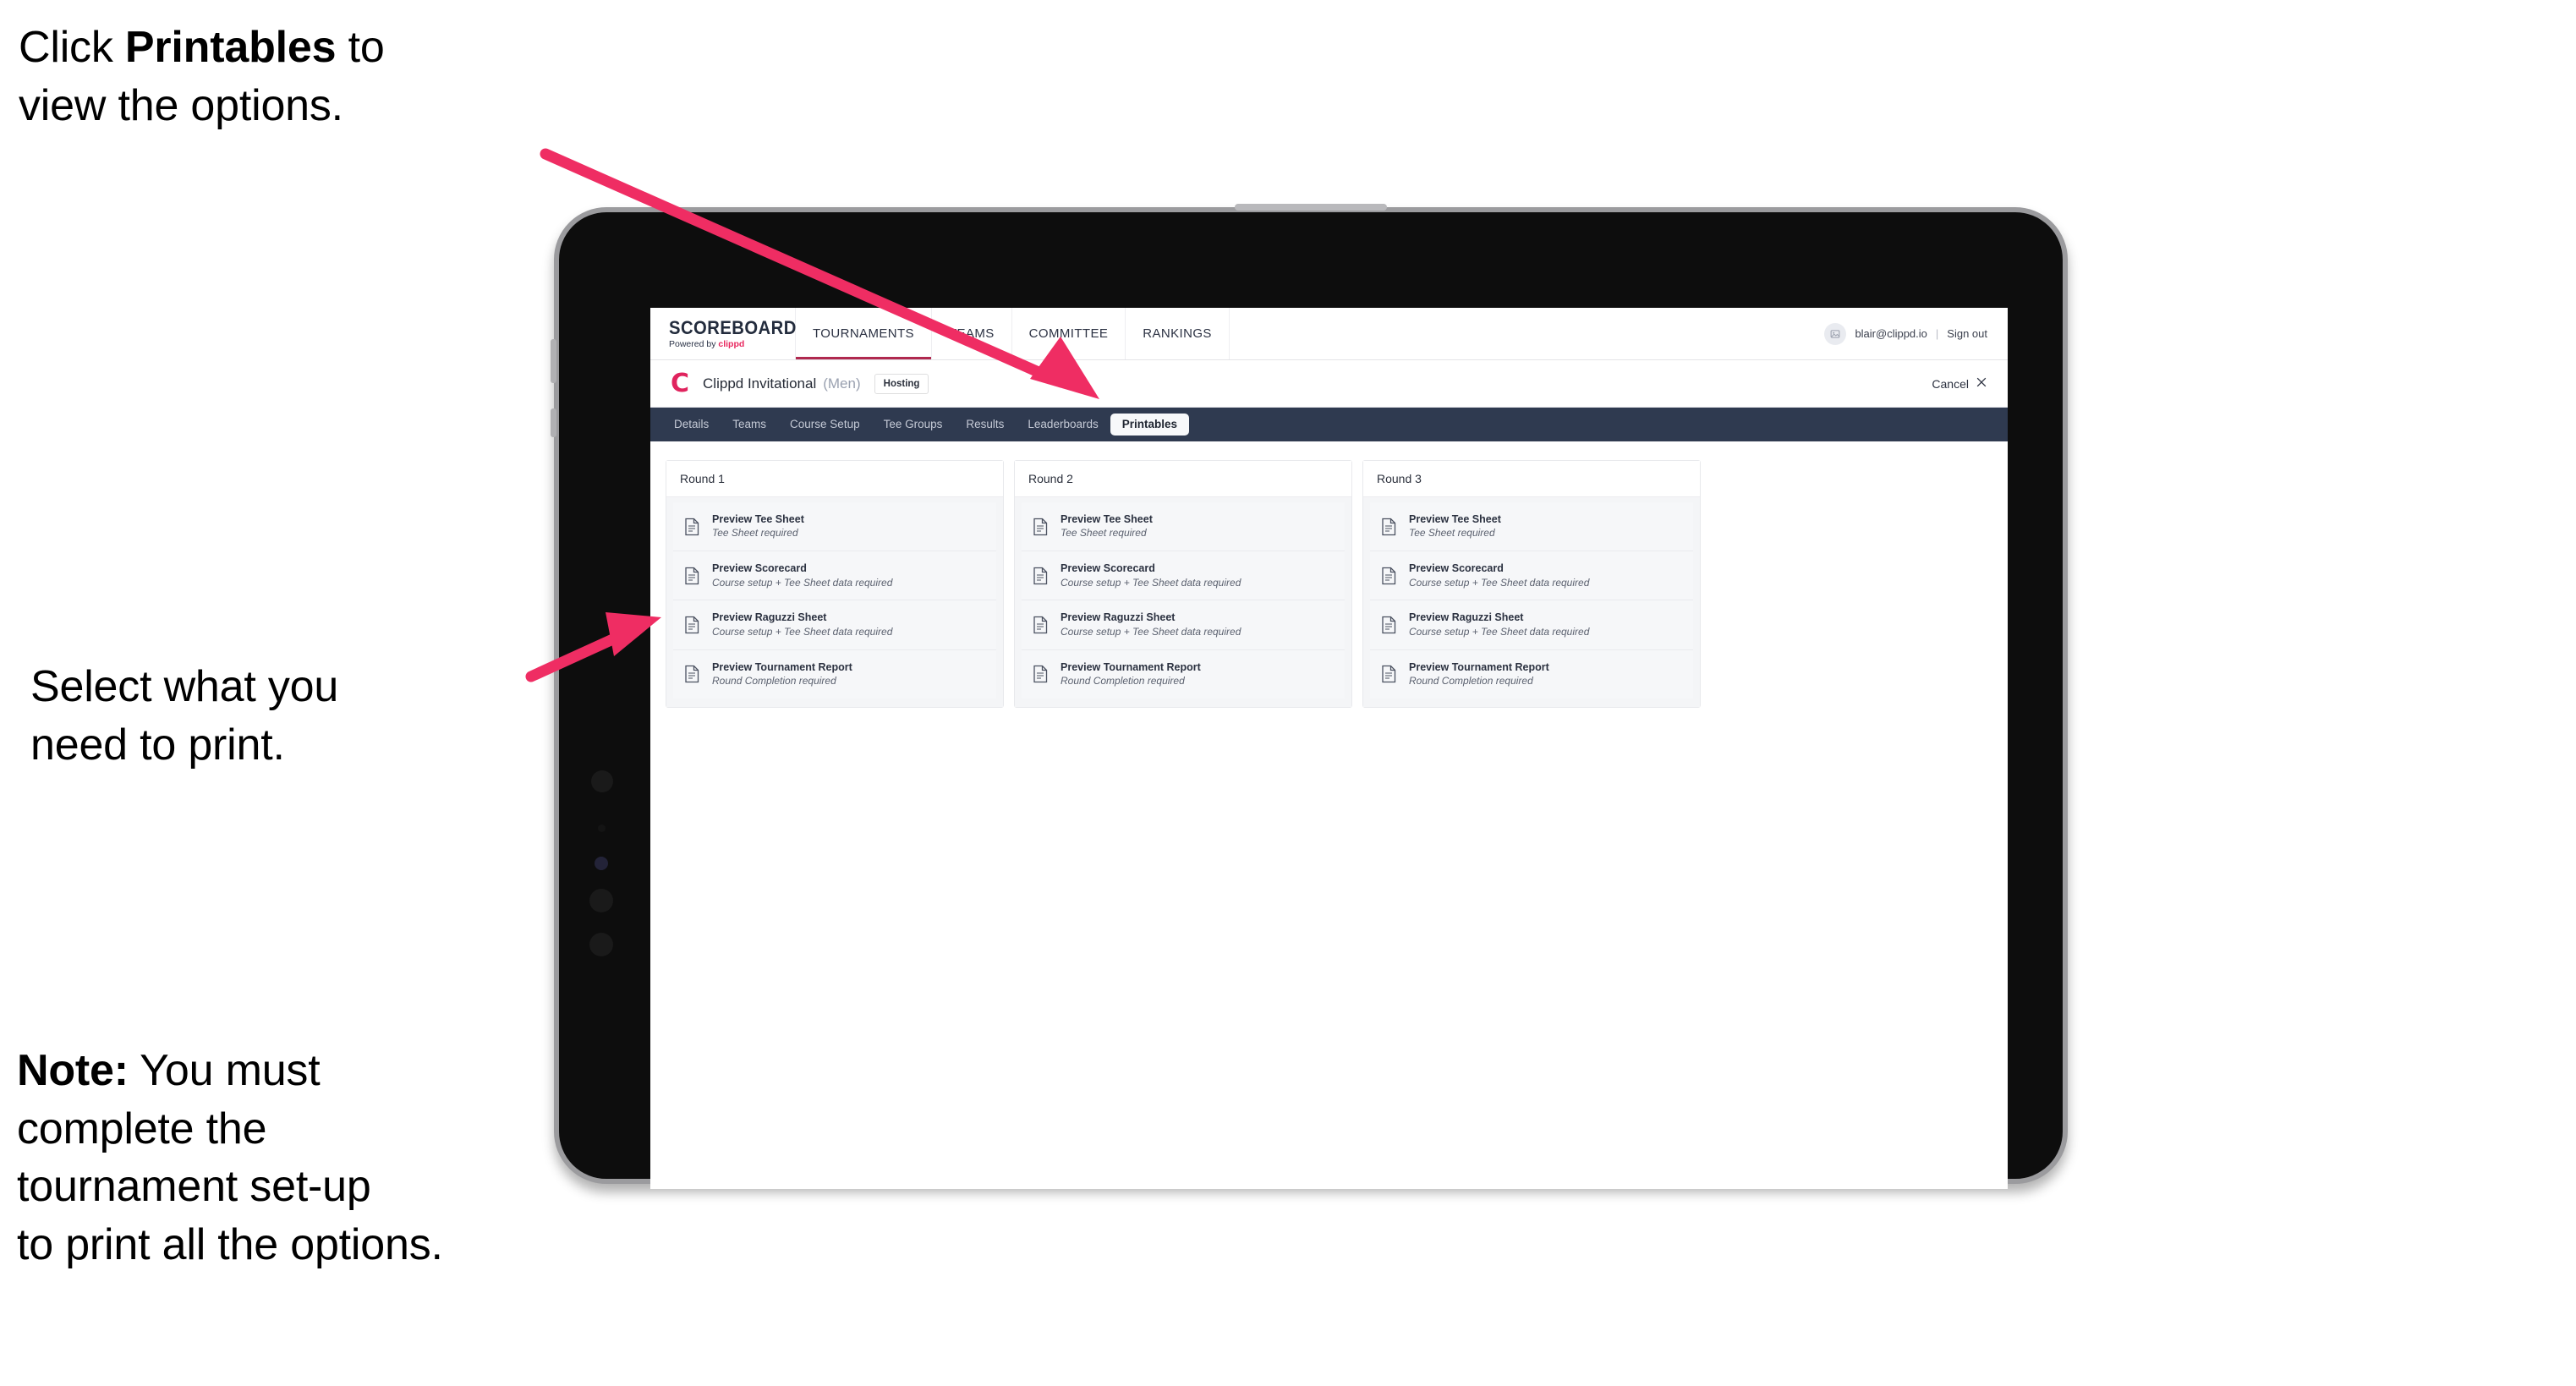  I want to click on tab-label-details: Details, so click(692, 424).